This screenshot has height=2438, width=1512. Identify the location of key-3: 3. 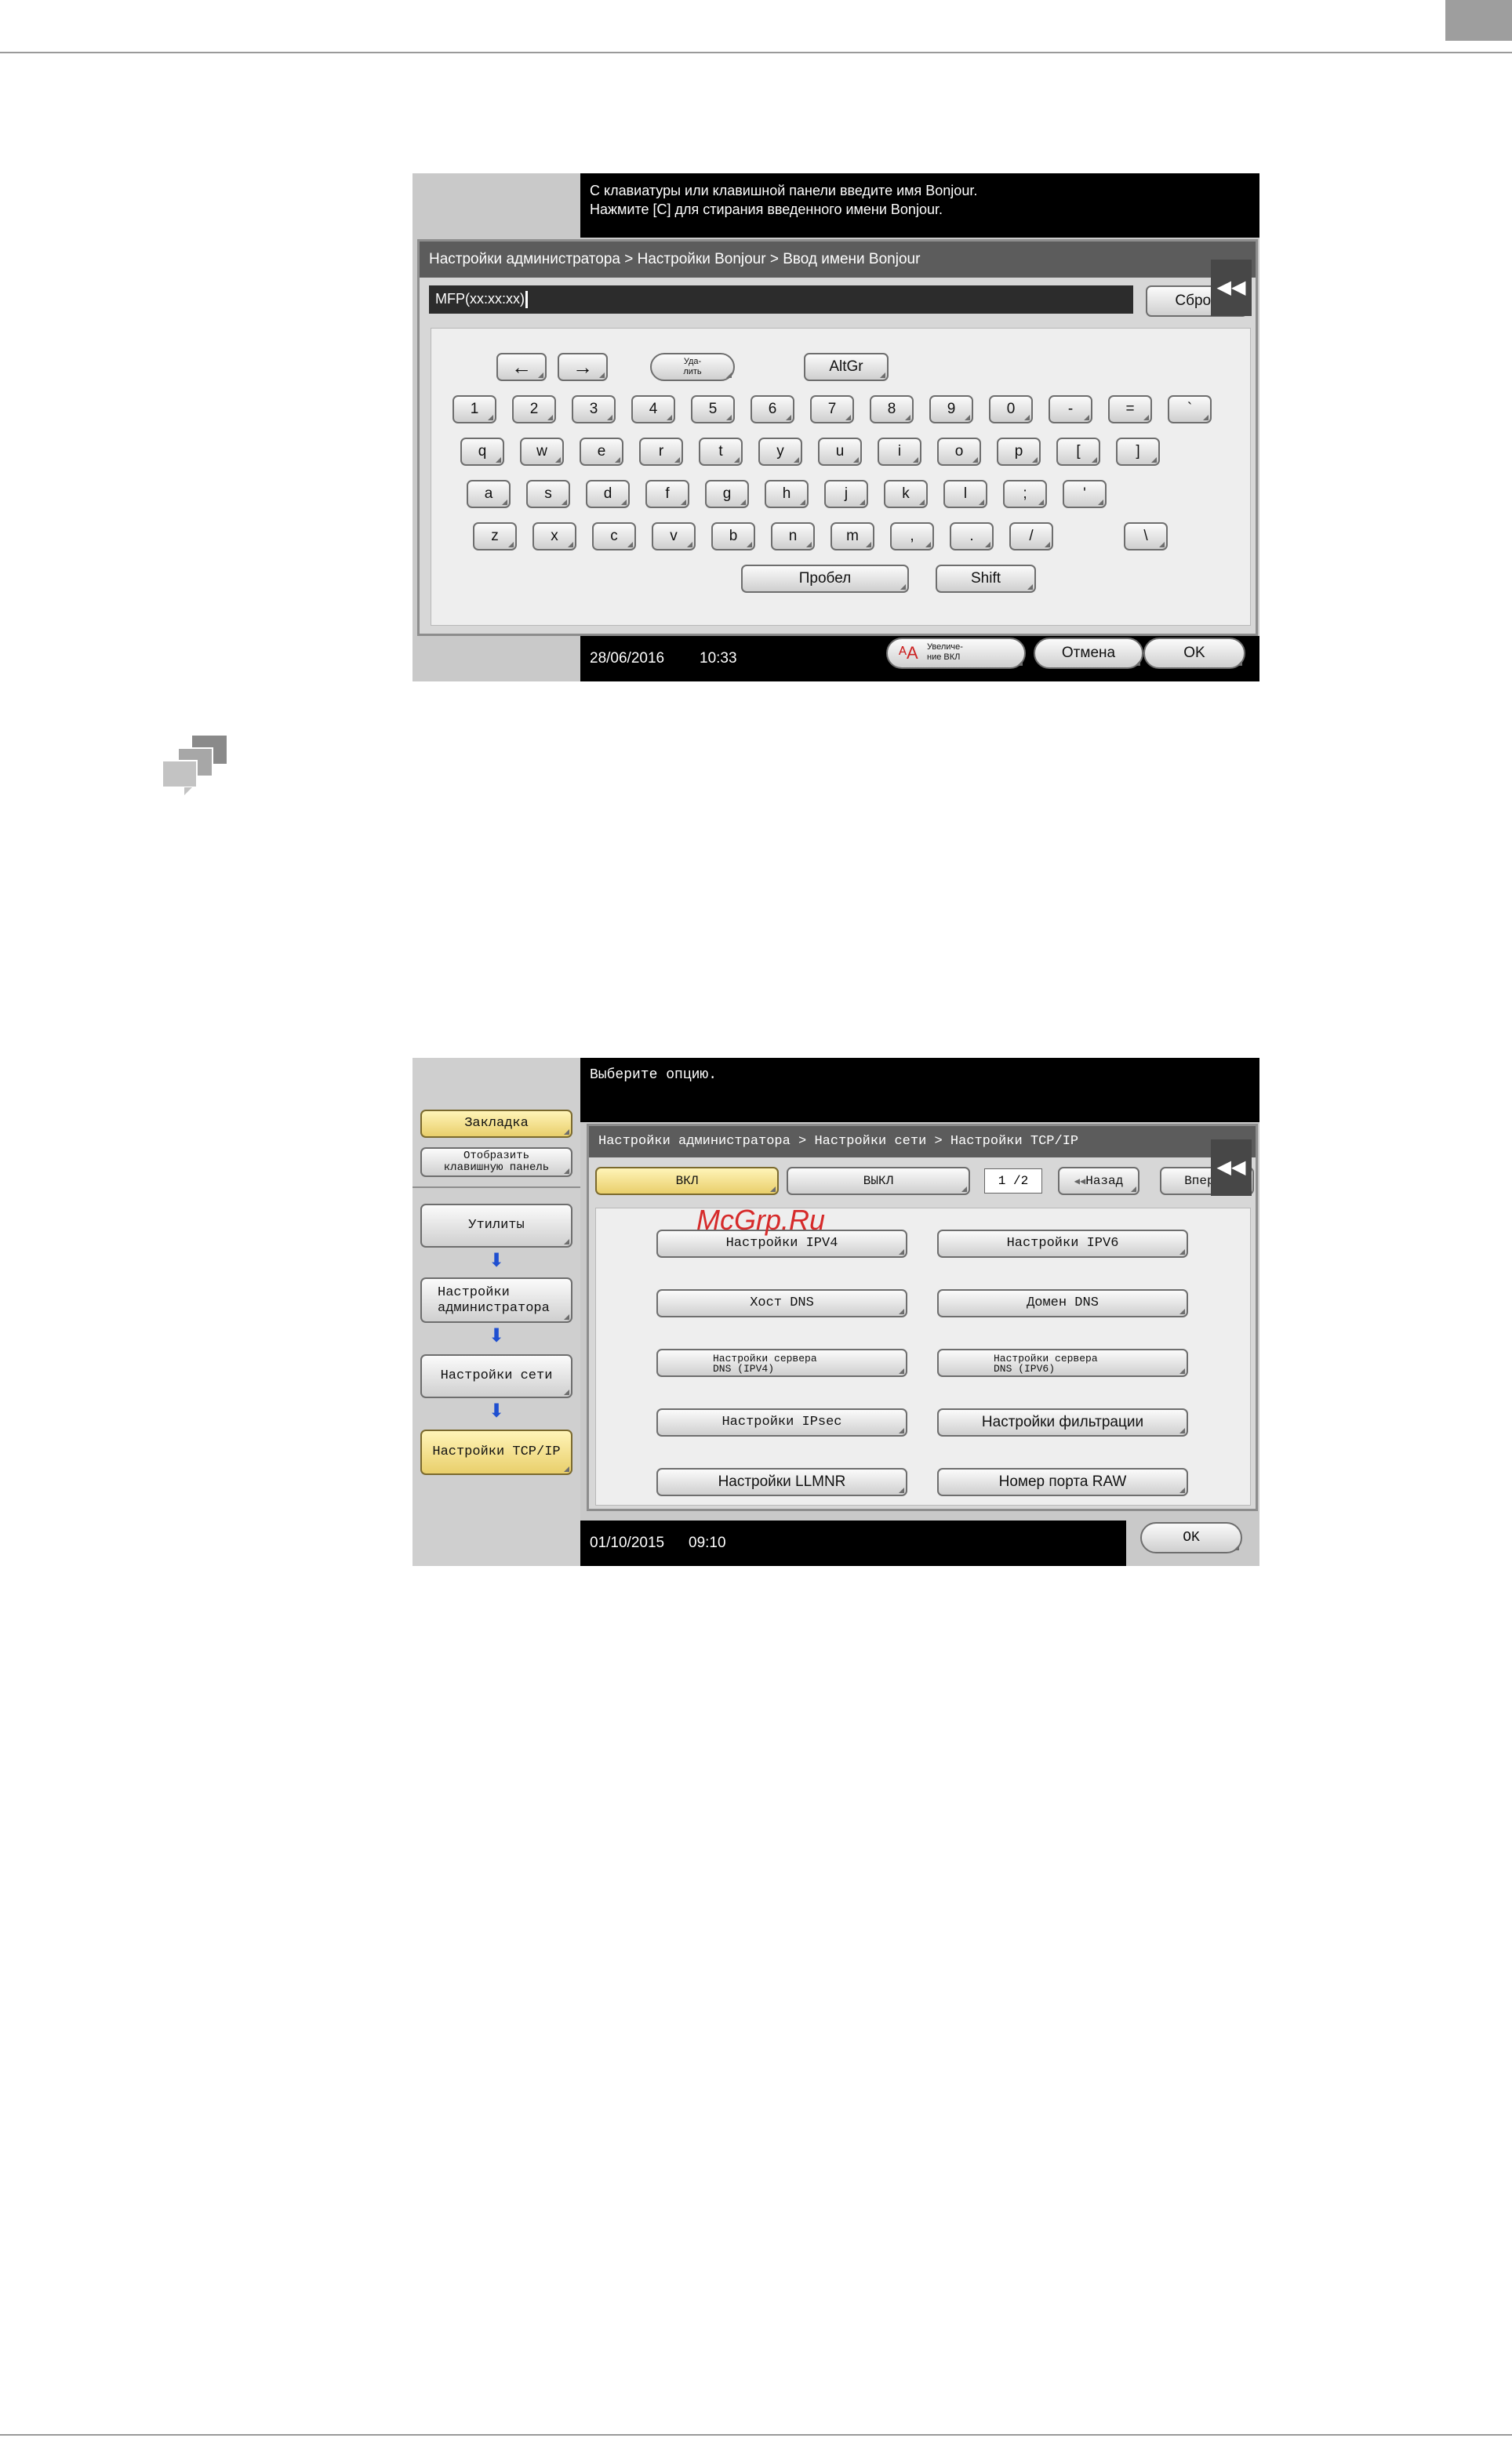
(594, 409).